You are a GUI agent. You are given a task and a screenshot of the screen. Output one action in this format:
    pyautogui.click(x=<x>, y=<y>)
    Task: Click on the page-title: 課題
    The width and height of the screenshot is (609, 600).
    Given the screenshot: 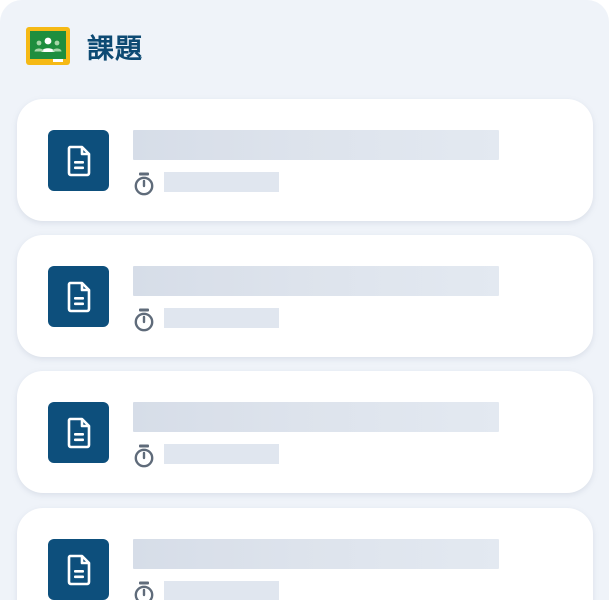 What is the action you would take?
    pyautogui.click(x=115, y=49)
    